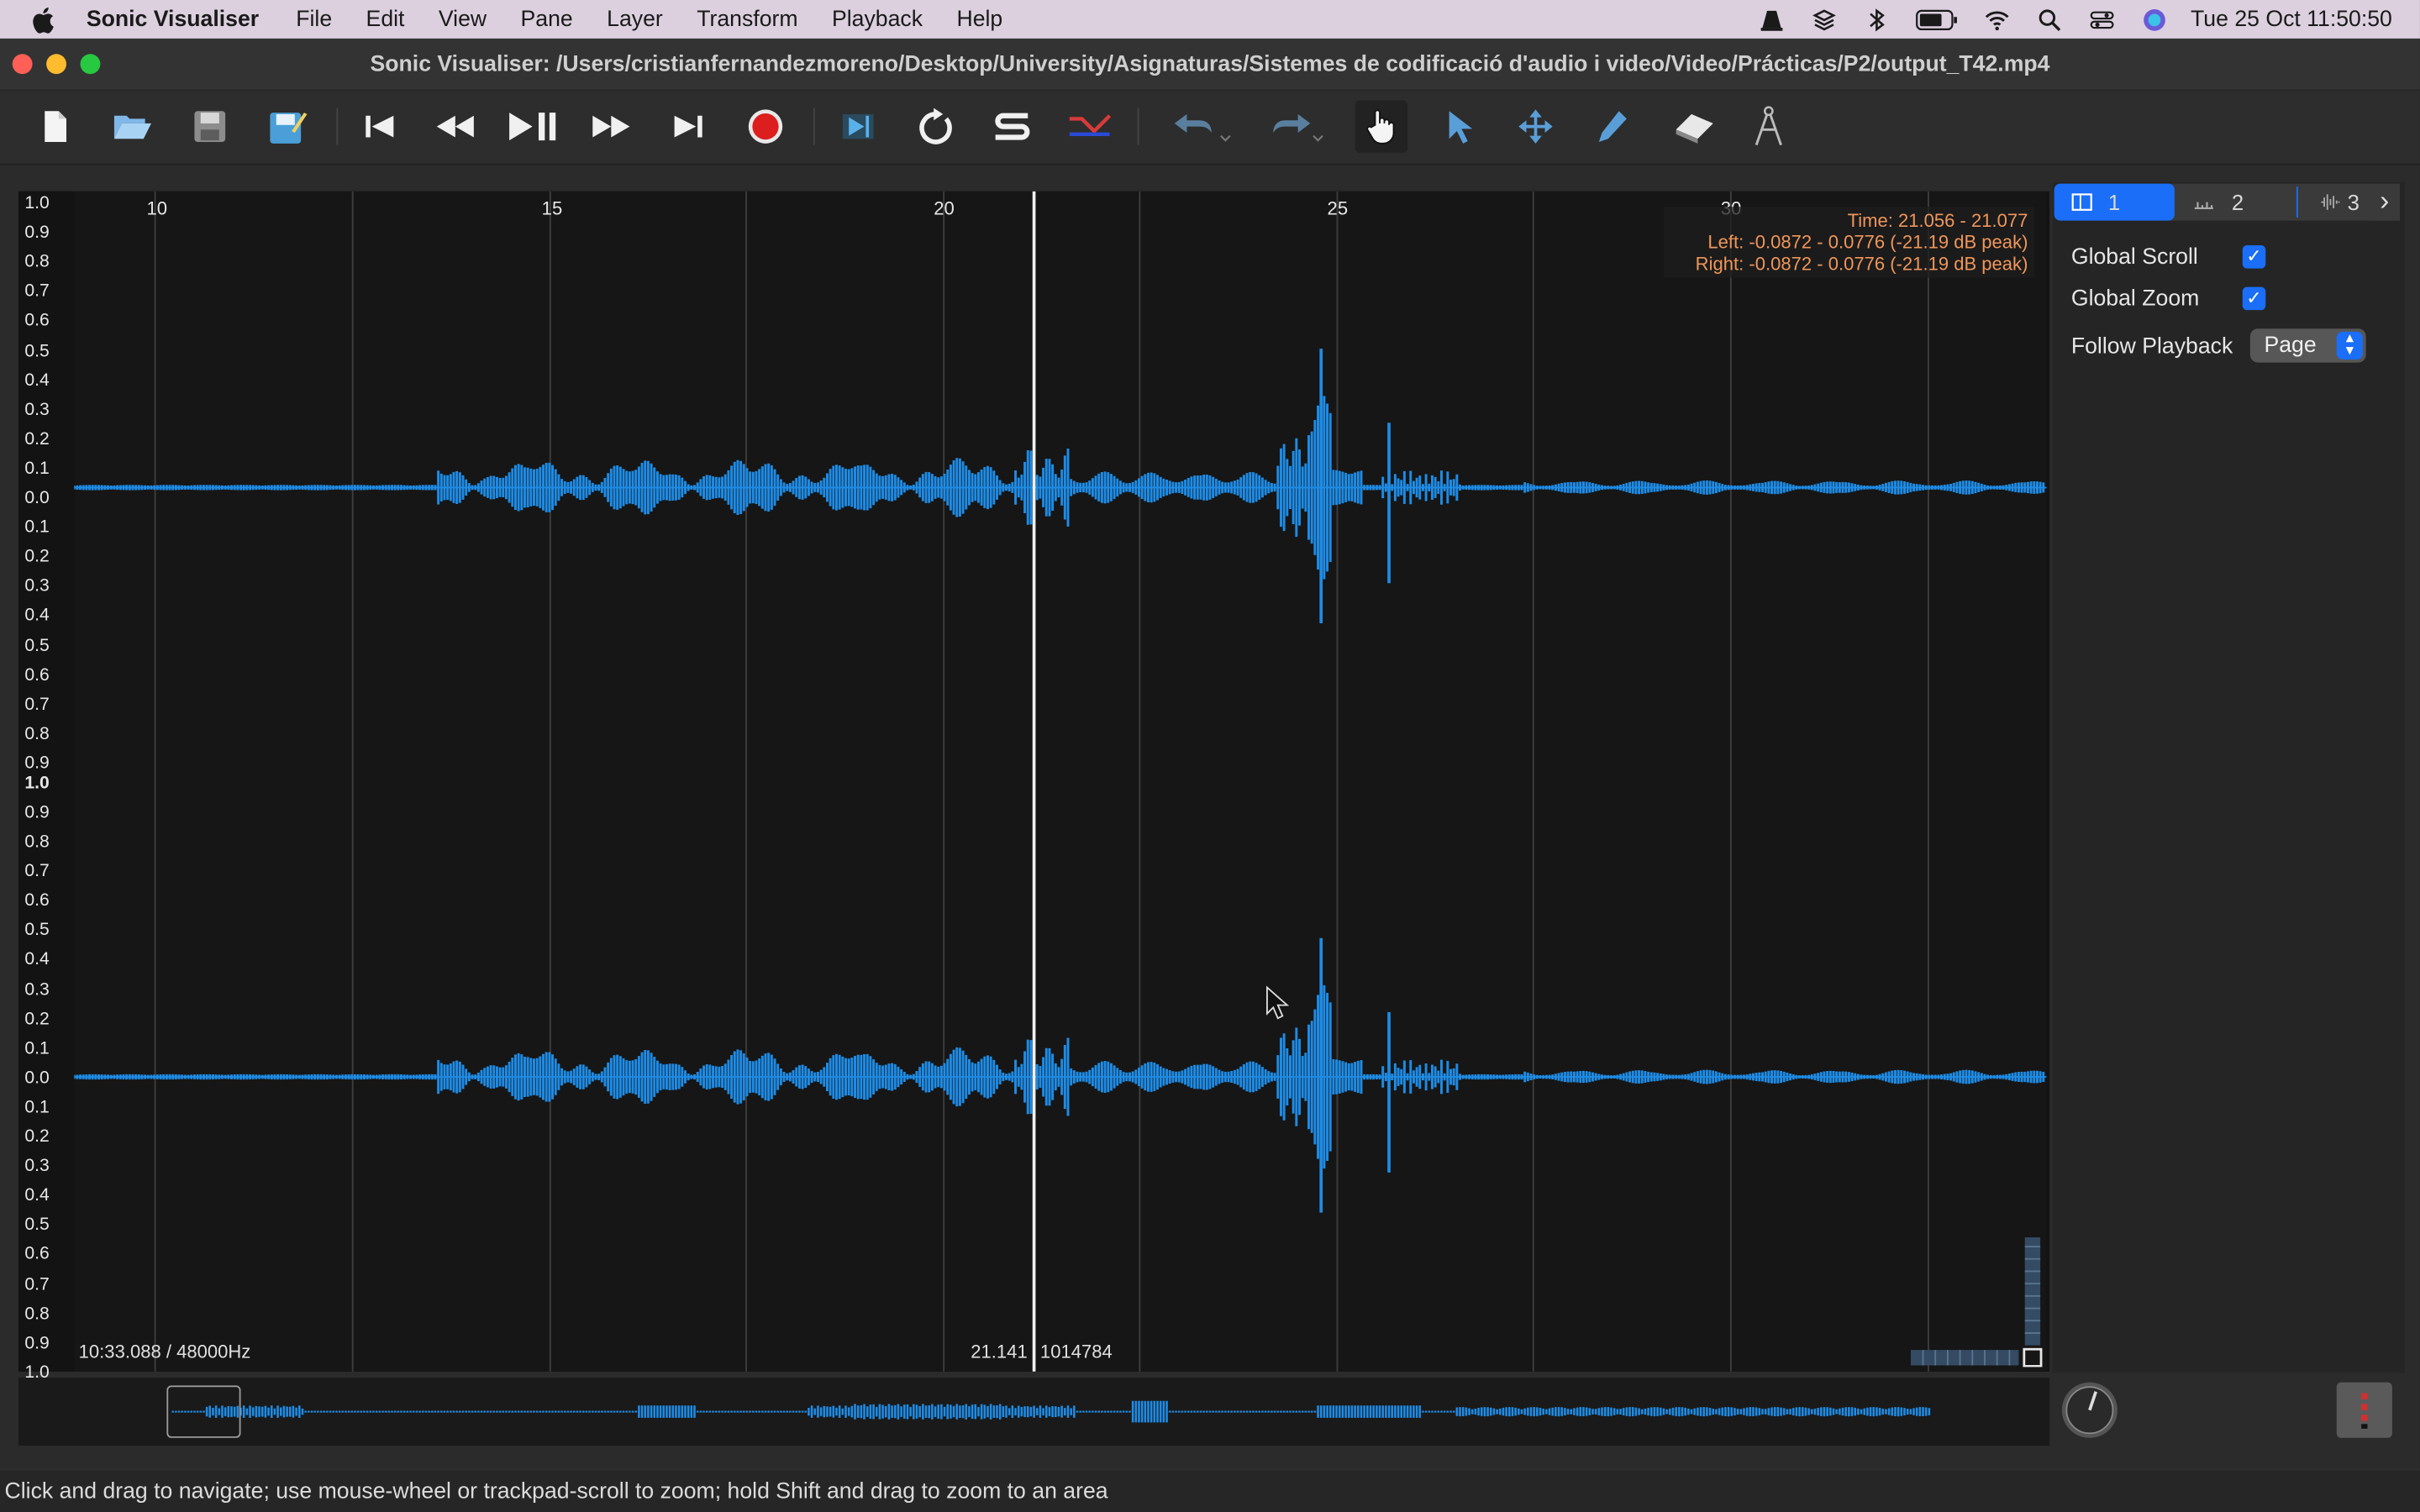  Describe the element at coordinates (2134, 257) in the screenshot. I see `global-scroll-label: Global Scroll` at that location.